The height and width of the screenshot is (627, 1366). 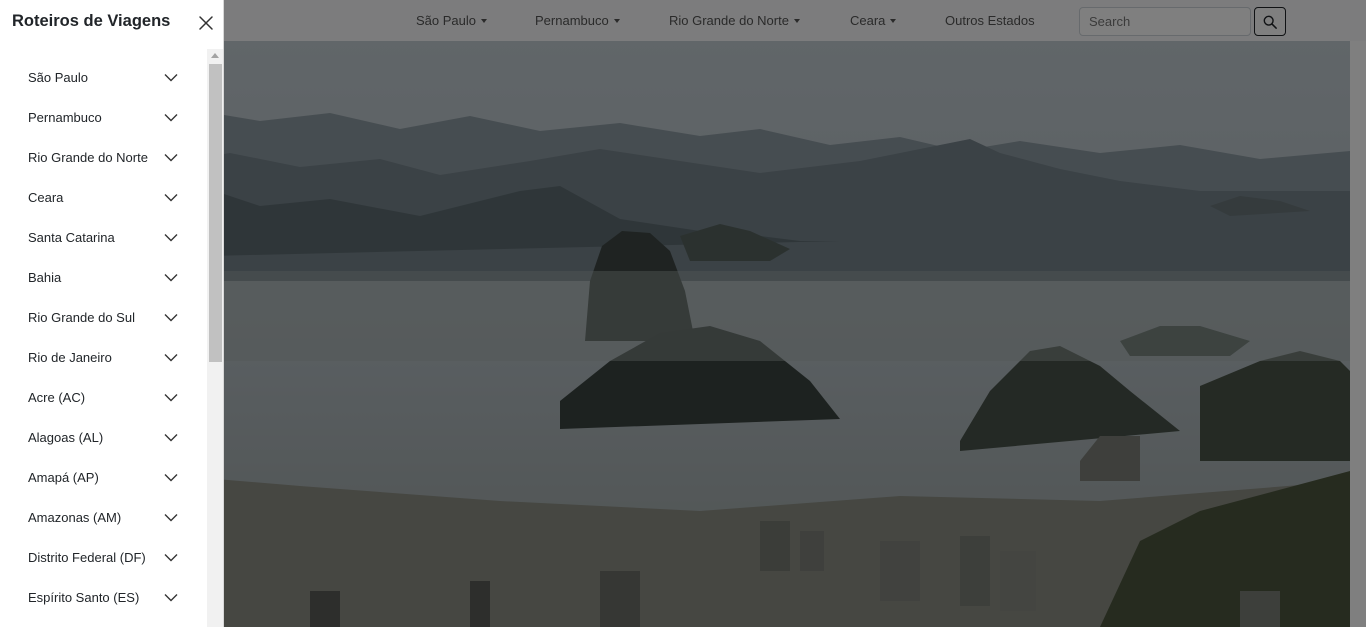 What do you see at coordinates (215, 213) in the screenshot?
I see `scrollbar-thumb` at bounding box center [215, 213].